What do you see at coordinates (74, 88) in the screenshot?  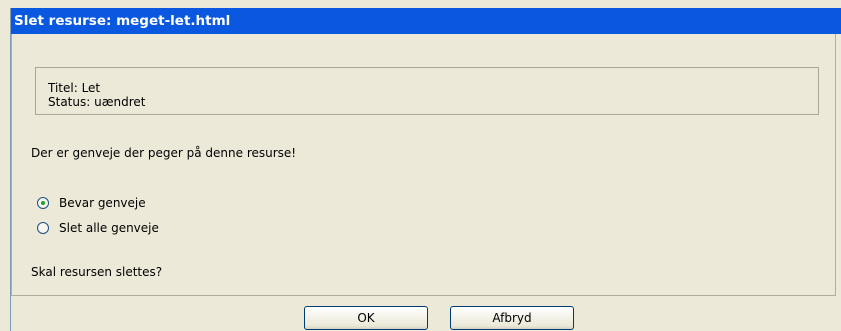 I see `resource-title: Titel: Let` at bounding box center [74, 88].